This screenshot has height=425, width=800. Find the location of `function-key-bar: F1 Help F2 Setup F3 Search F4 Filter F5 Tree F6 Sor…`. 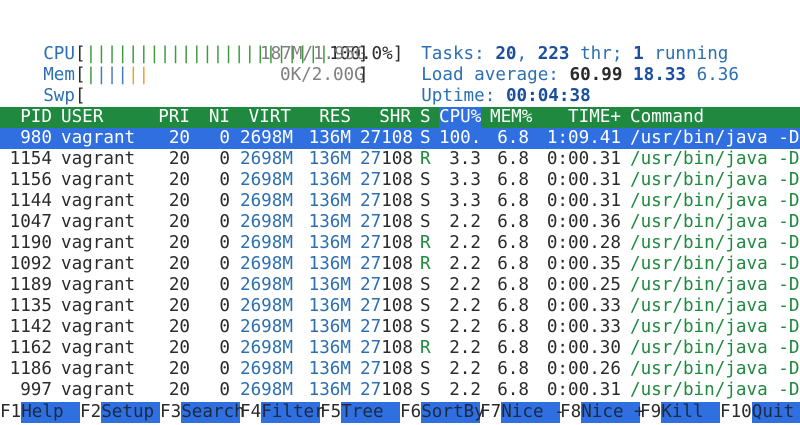

function-key-bar: F1 Help F2 Setup F3 Search F4 Filter F5 Tree F6 Sor… is located at coordinates (400, 413).